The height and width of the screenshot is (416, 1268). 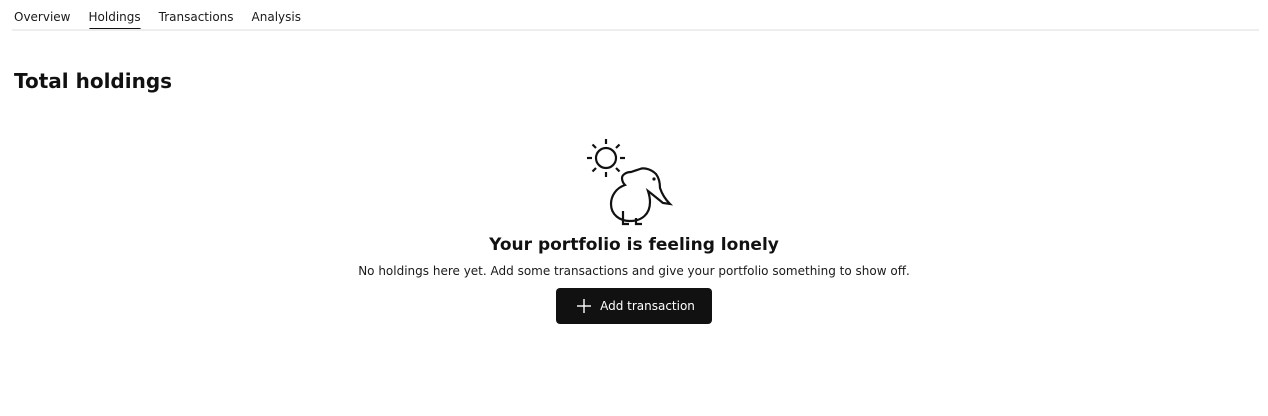 I want to click on page-title: Total holdings, so click(x=93, y=81).